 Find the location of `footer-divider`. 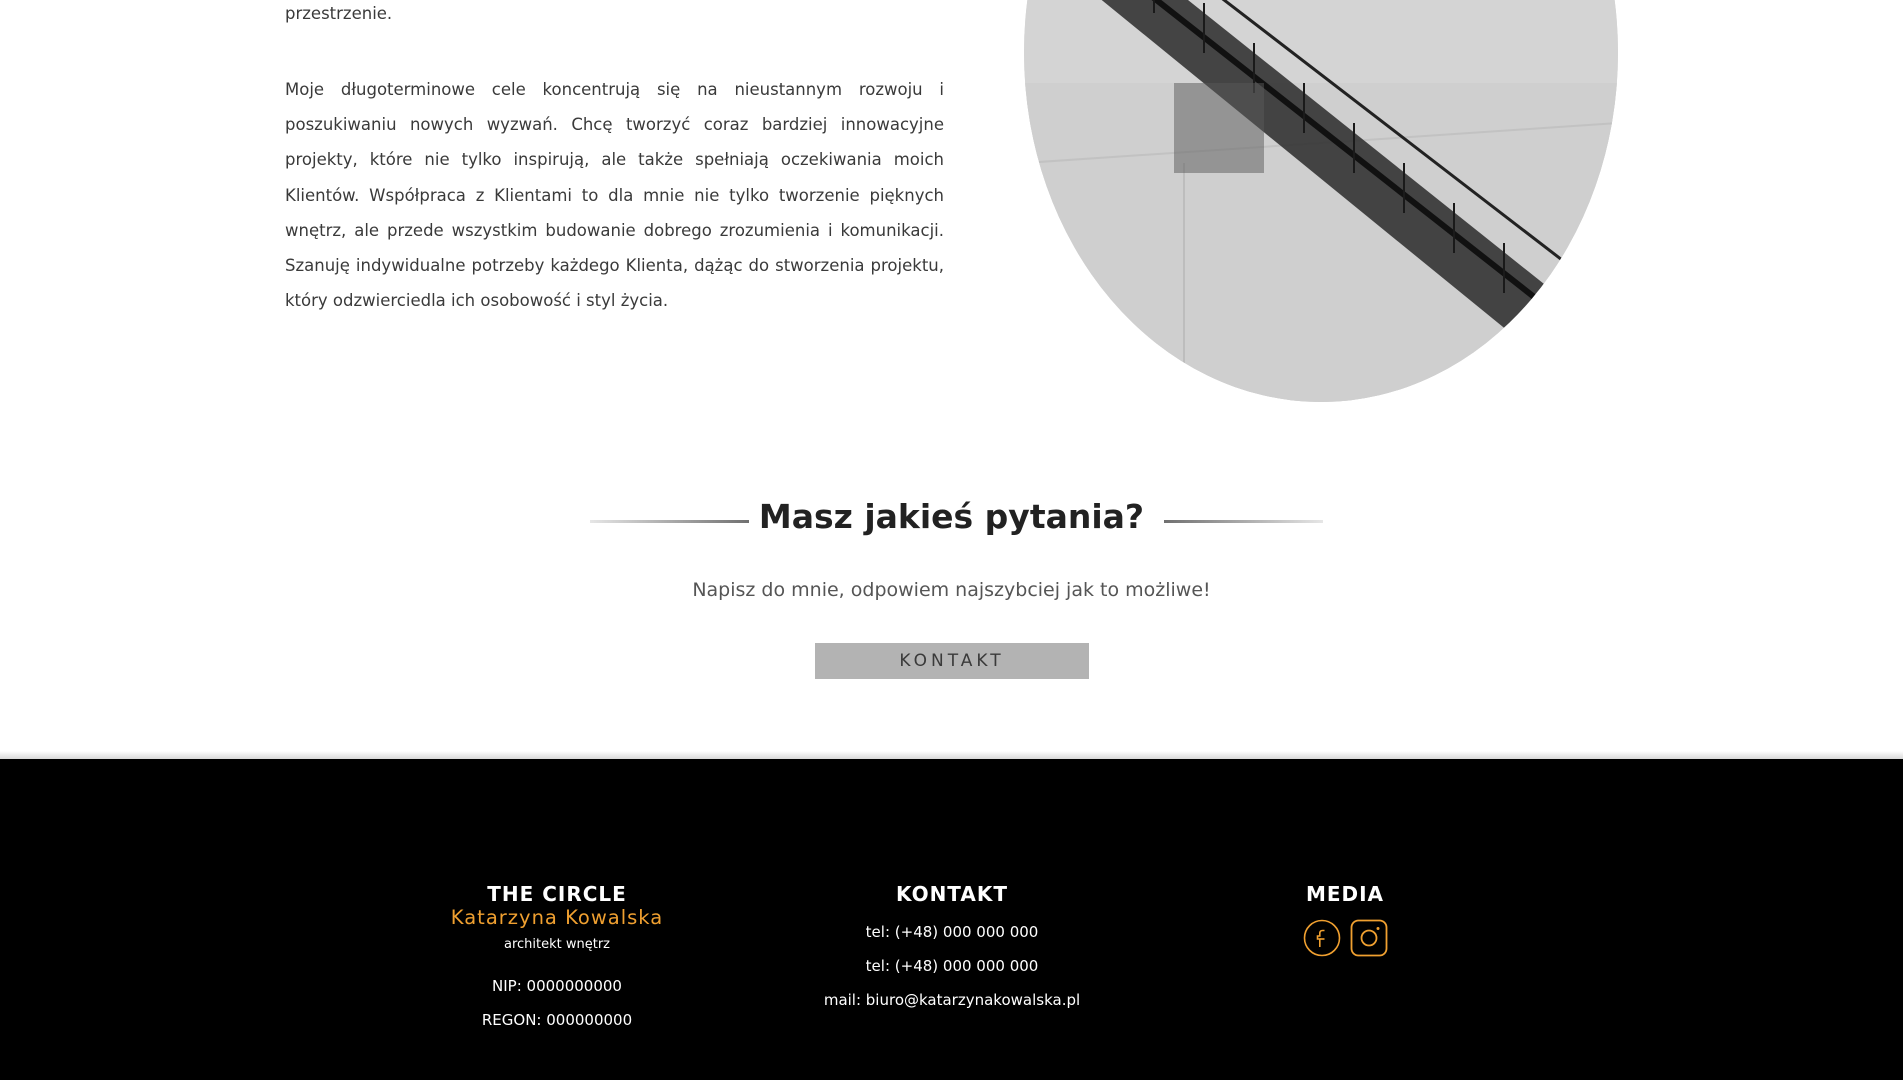

footer-divider is located at coordinates (951, 755).